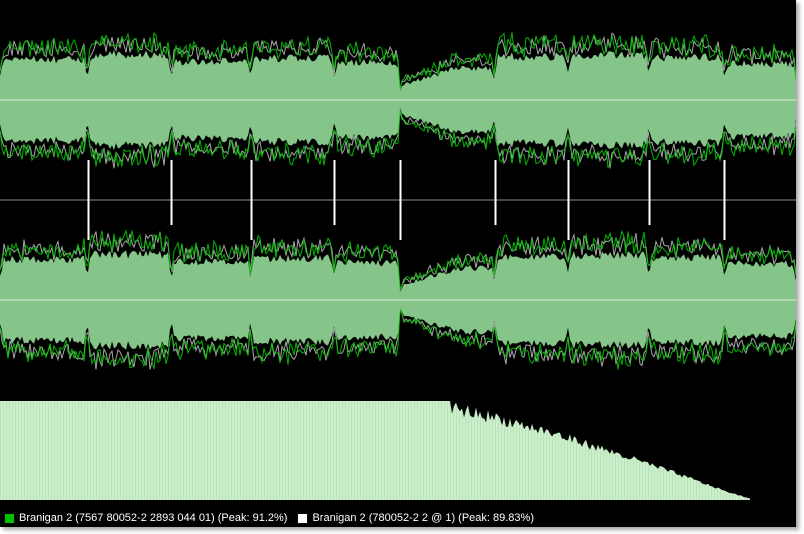  I want to click on legend-swatch-track-b, so click(303, 518).